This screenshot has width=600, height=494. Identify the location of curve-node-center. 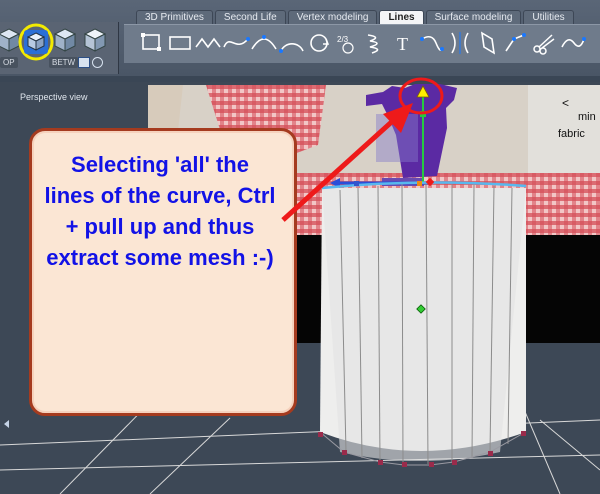
(419, 183).